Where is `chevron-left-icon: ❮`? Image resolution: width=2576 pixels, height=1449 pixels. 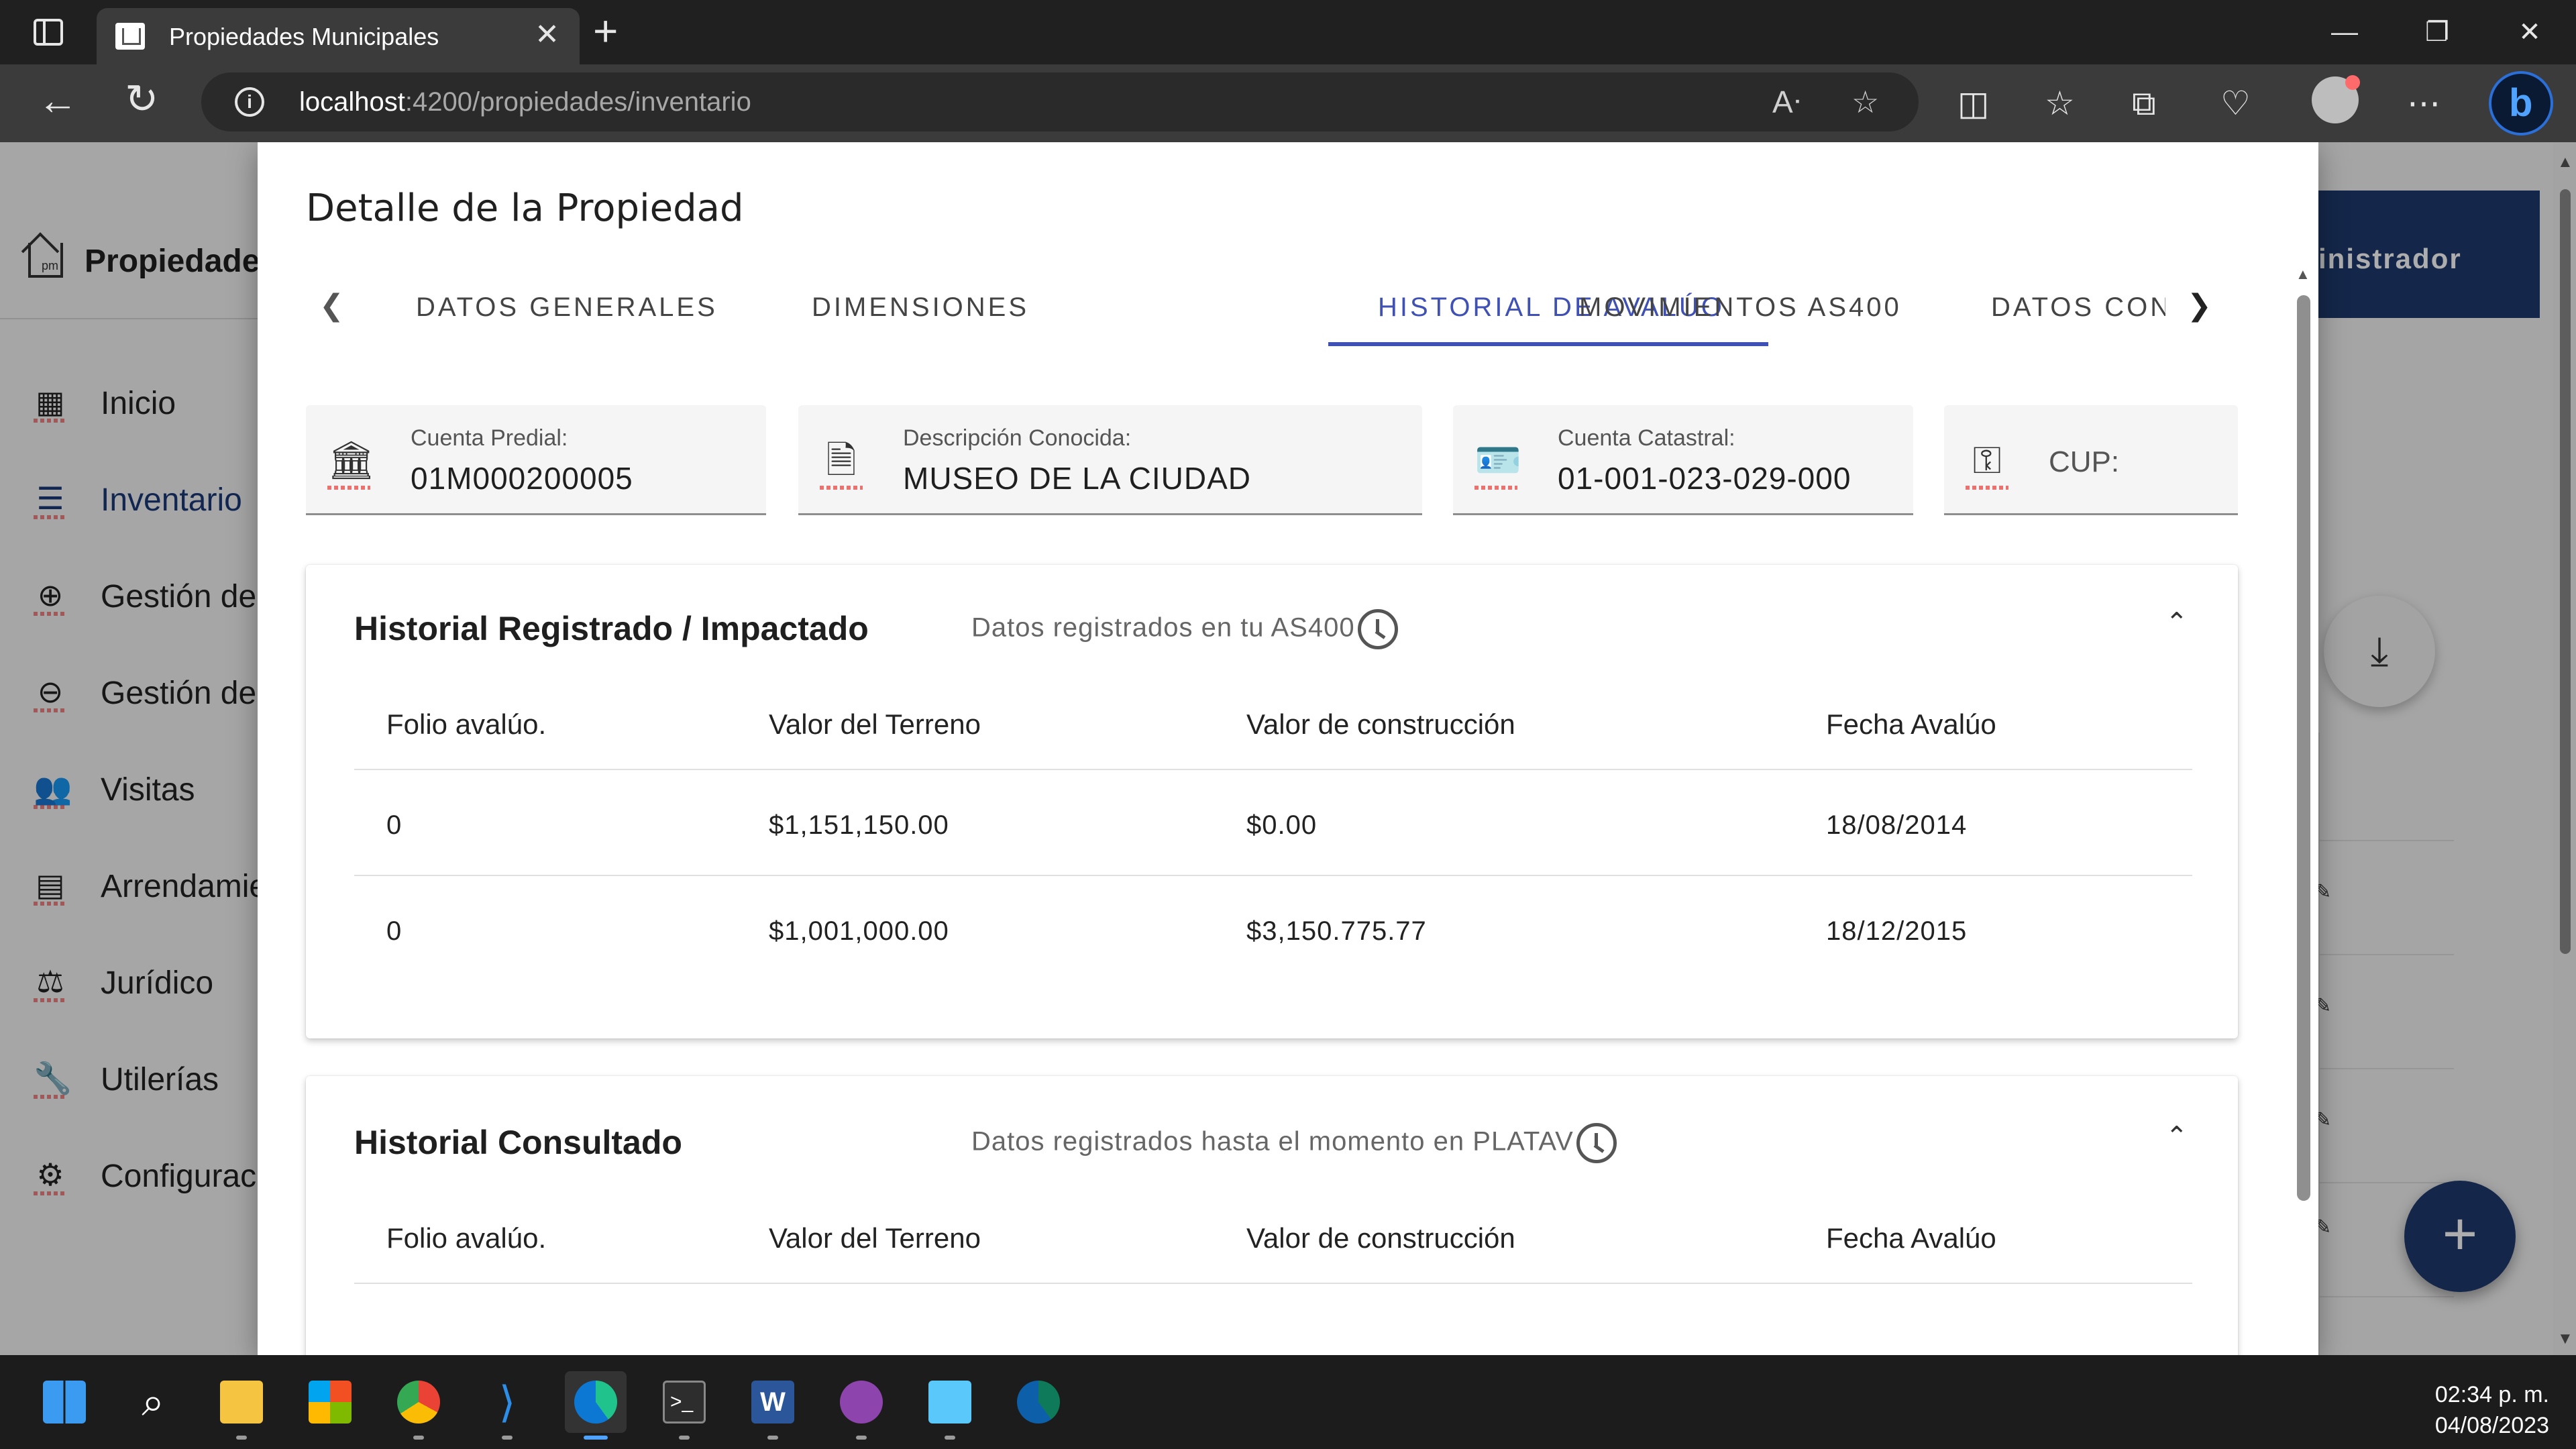 chevron-left-icon: ❮ is located at coordinates (331, 305).